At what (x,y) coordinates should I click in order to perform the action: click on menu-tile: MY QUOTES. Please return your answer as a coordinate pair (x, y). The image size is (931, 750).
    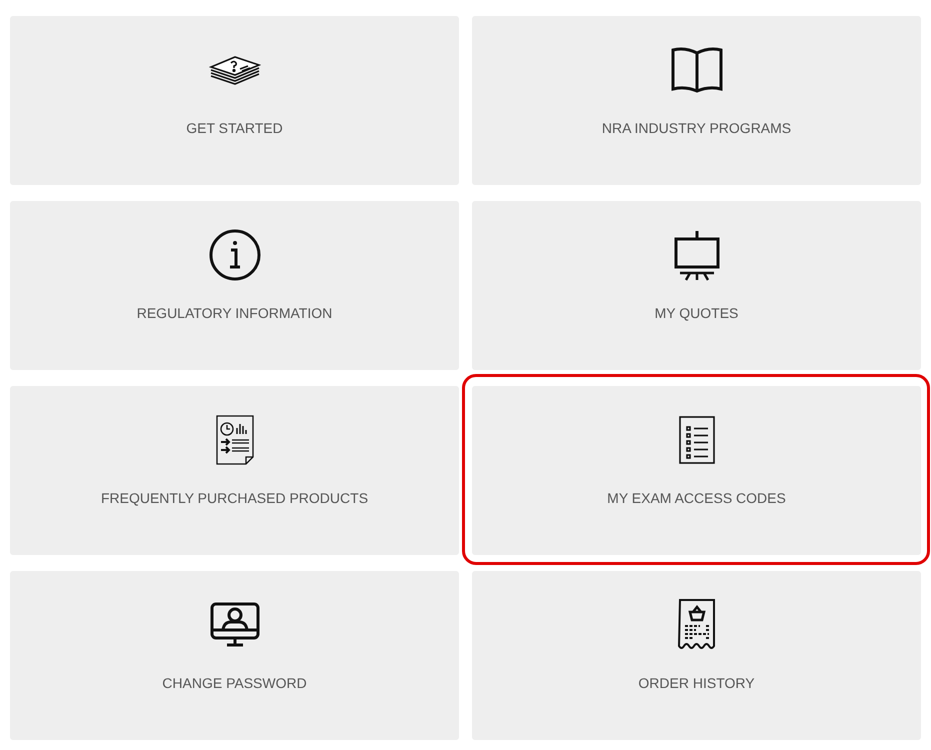
    Looking at the image, I should click on (696, 285).